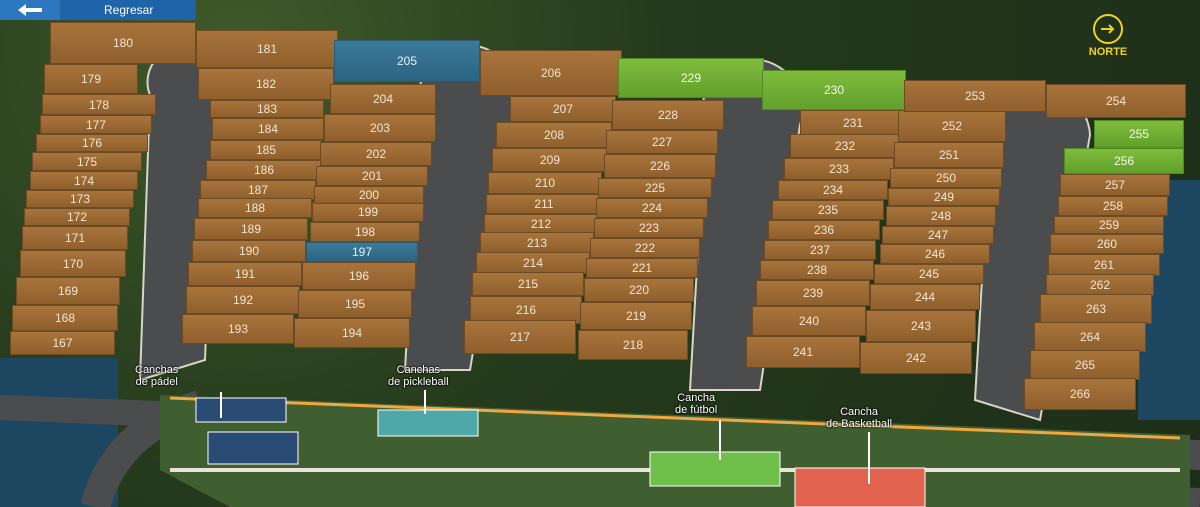 This screenshot has width=1200, height=507. Describe the element at coordinates (824, 230) in the screenshot. I see `lot-236: 236` at that location.